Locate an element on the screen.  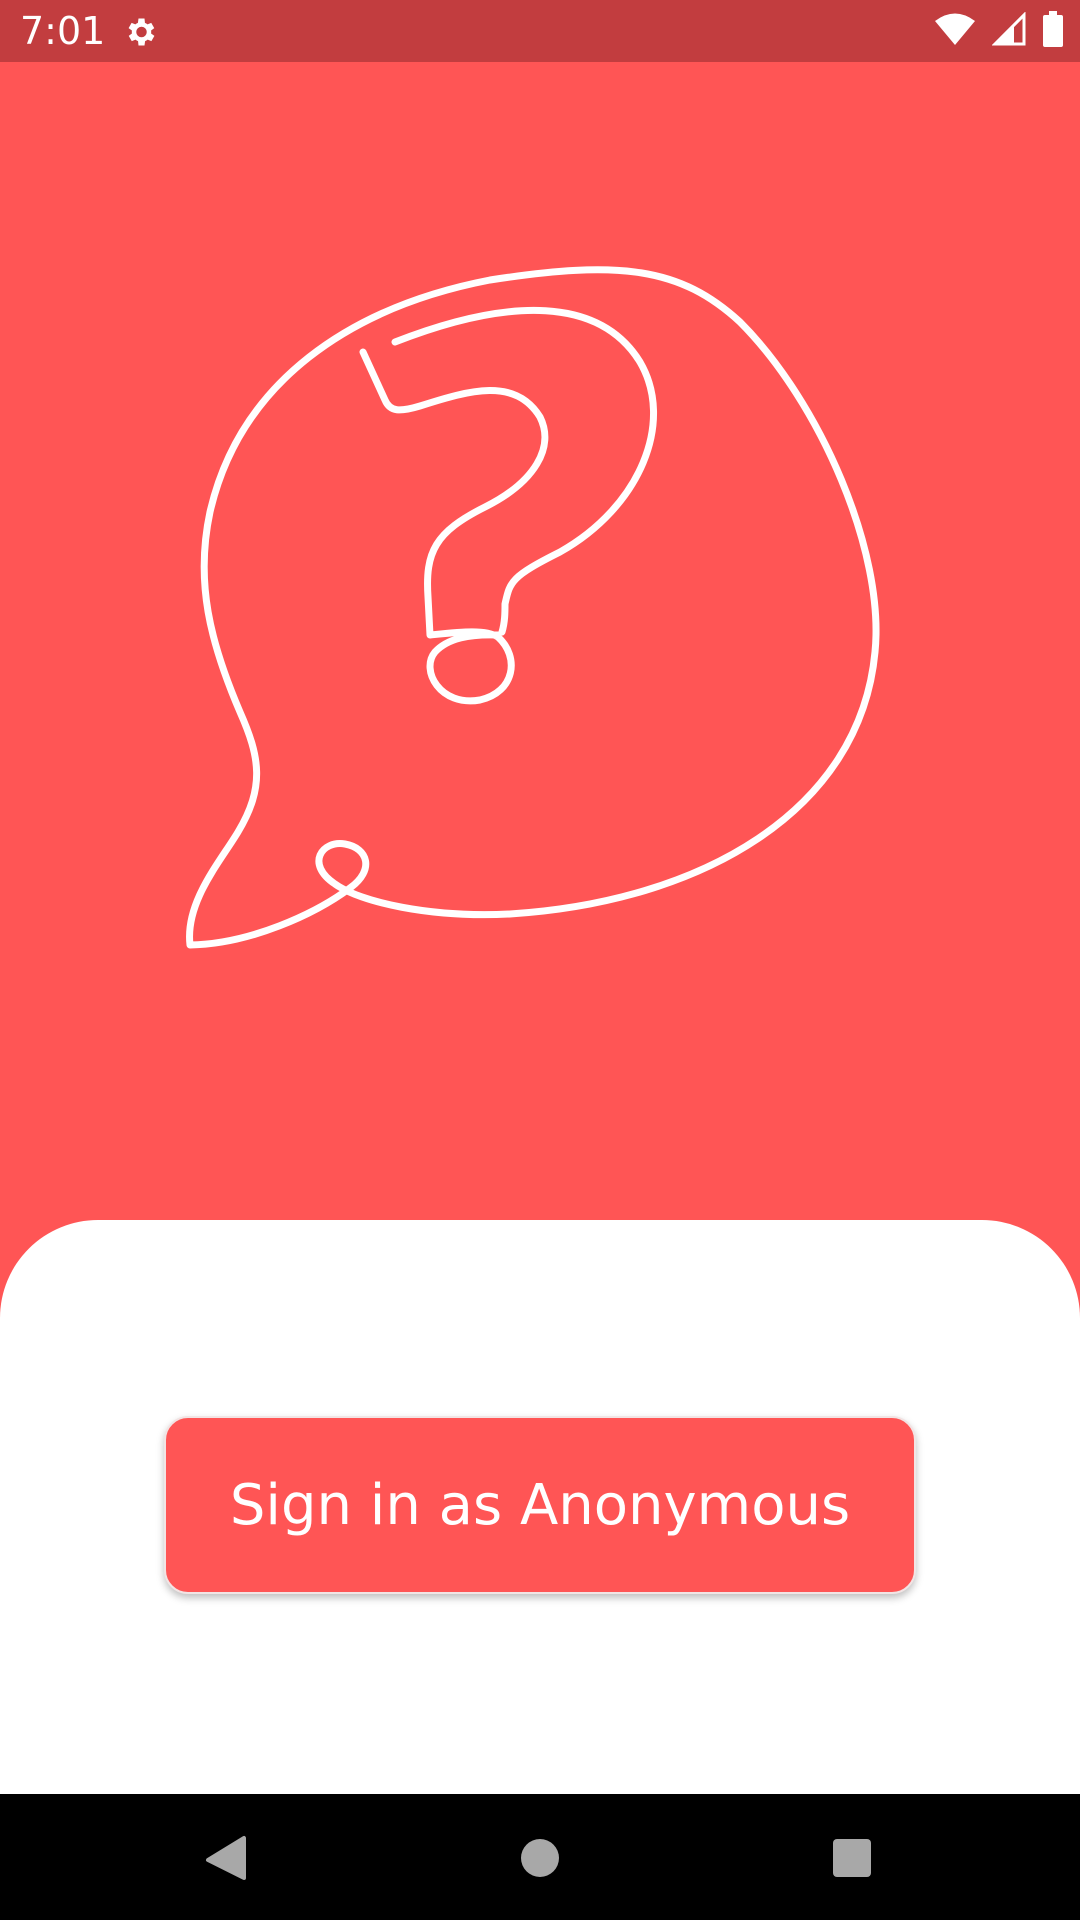
wifi-icon is located at coordinates (955, 31).